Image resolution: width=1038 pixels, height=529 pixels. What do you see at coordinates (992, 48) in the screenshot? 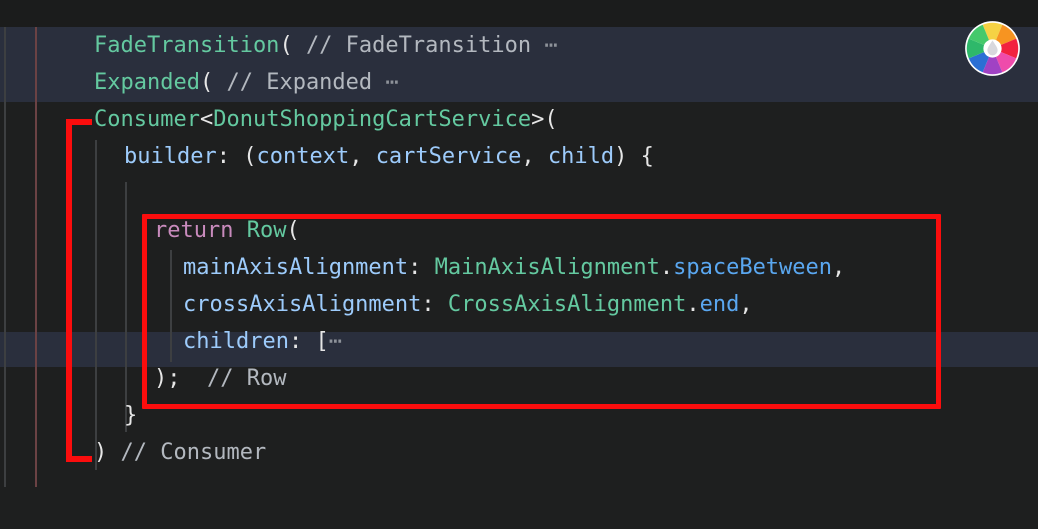
I see `color-wheel-icon` at bounding box center [992, 48].